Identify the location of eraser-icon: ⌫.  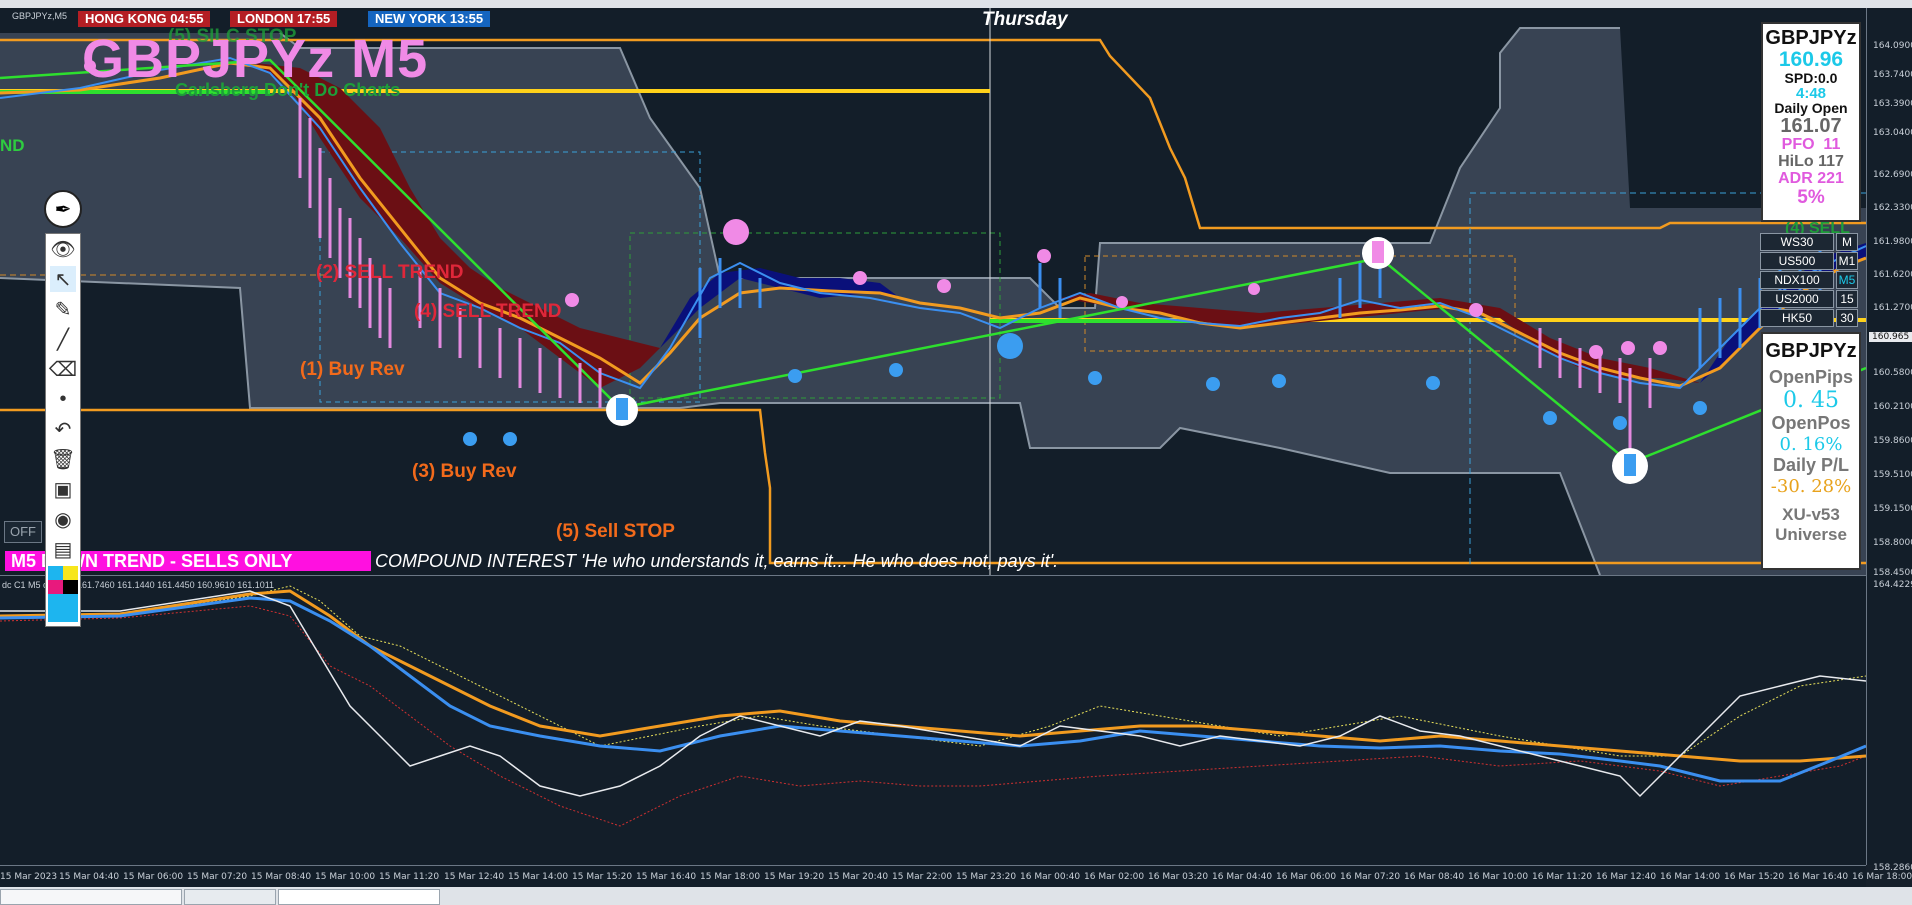
(63, 369).